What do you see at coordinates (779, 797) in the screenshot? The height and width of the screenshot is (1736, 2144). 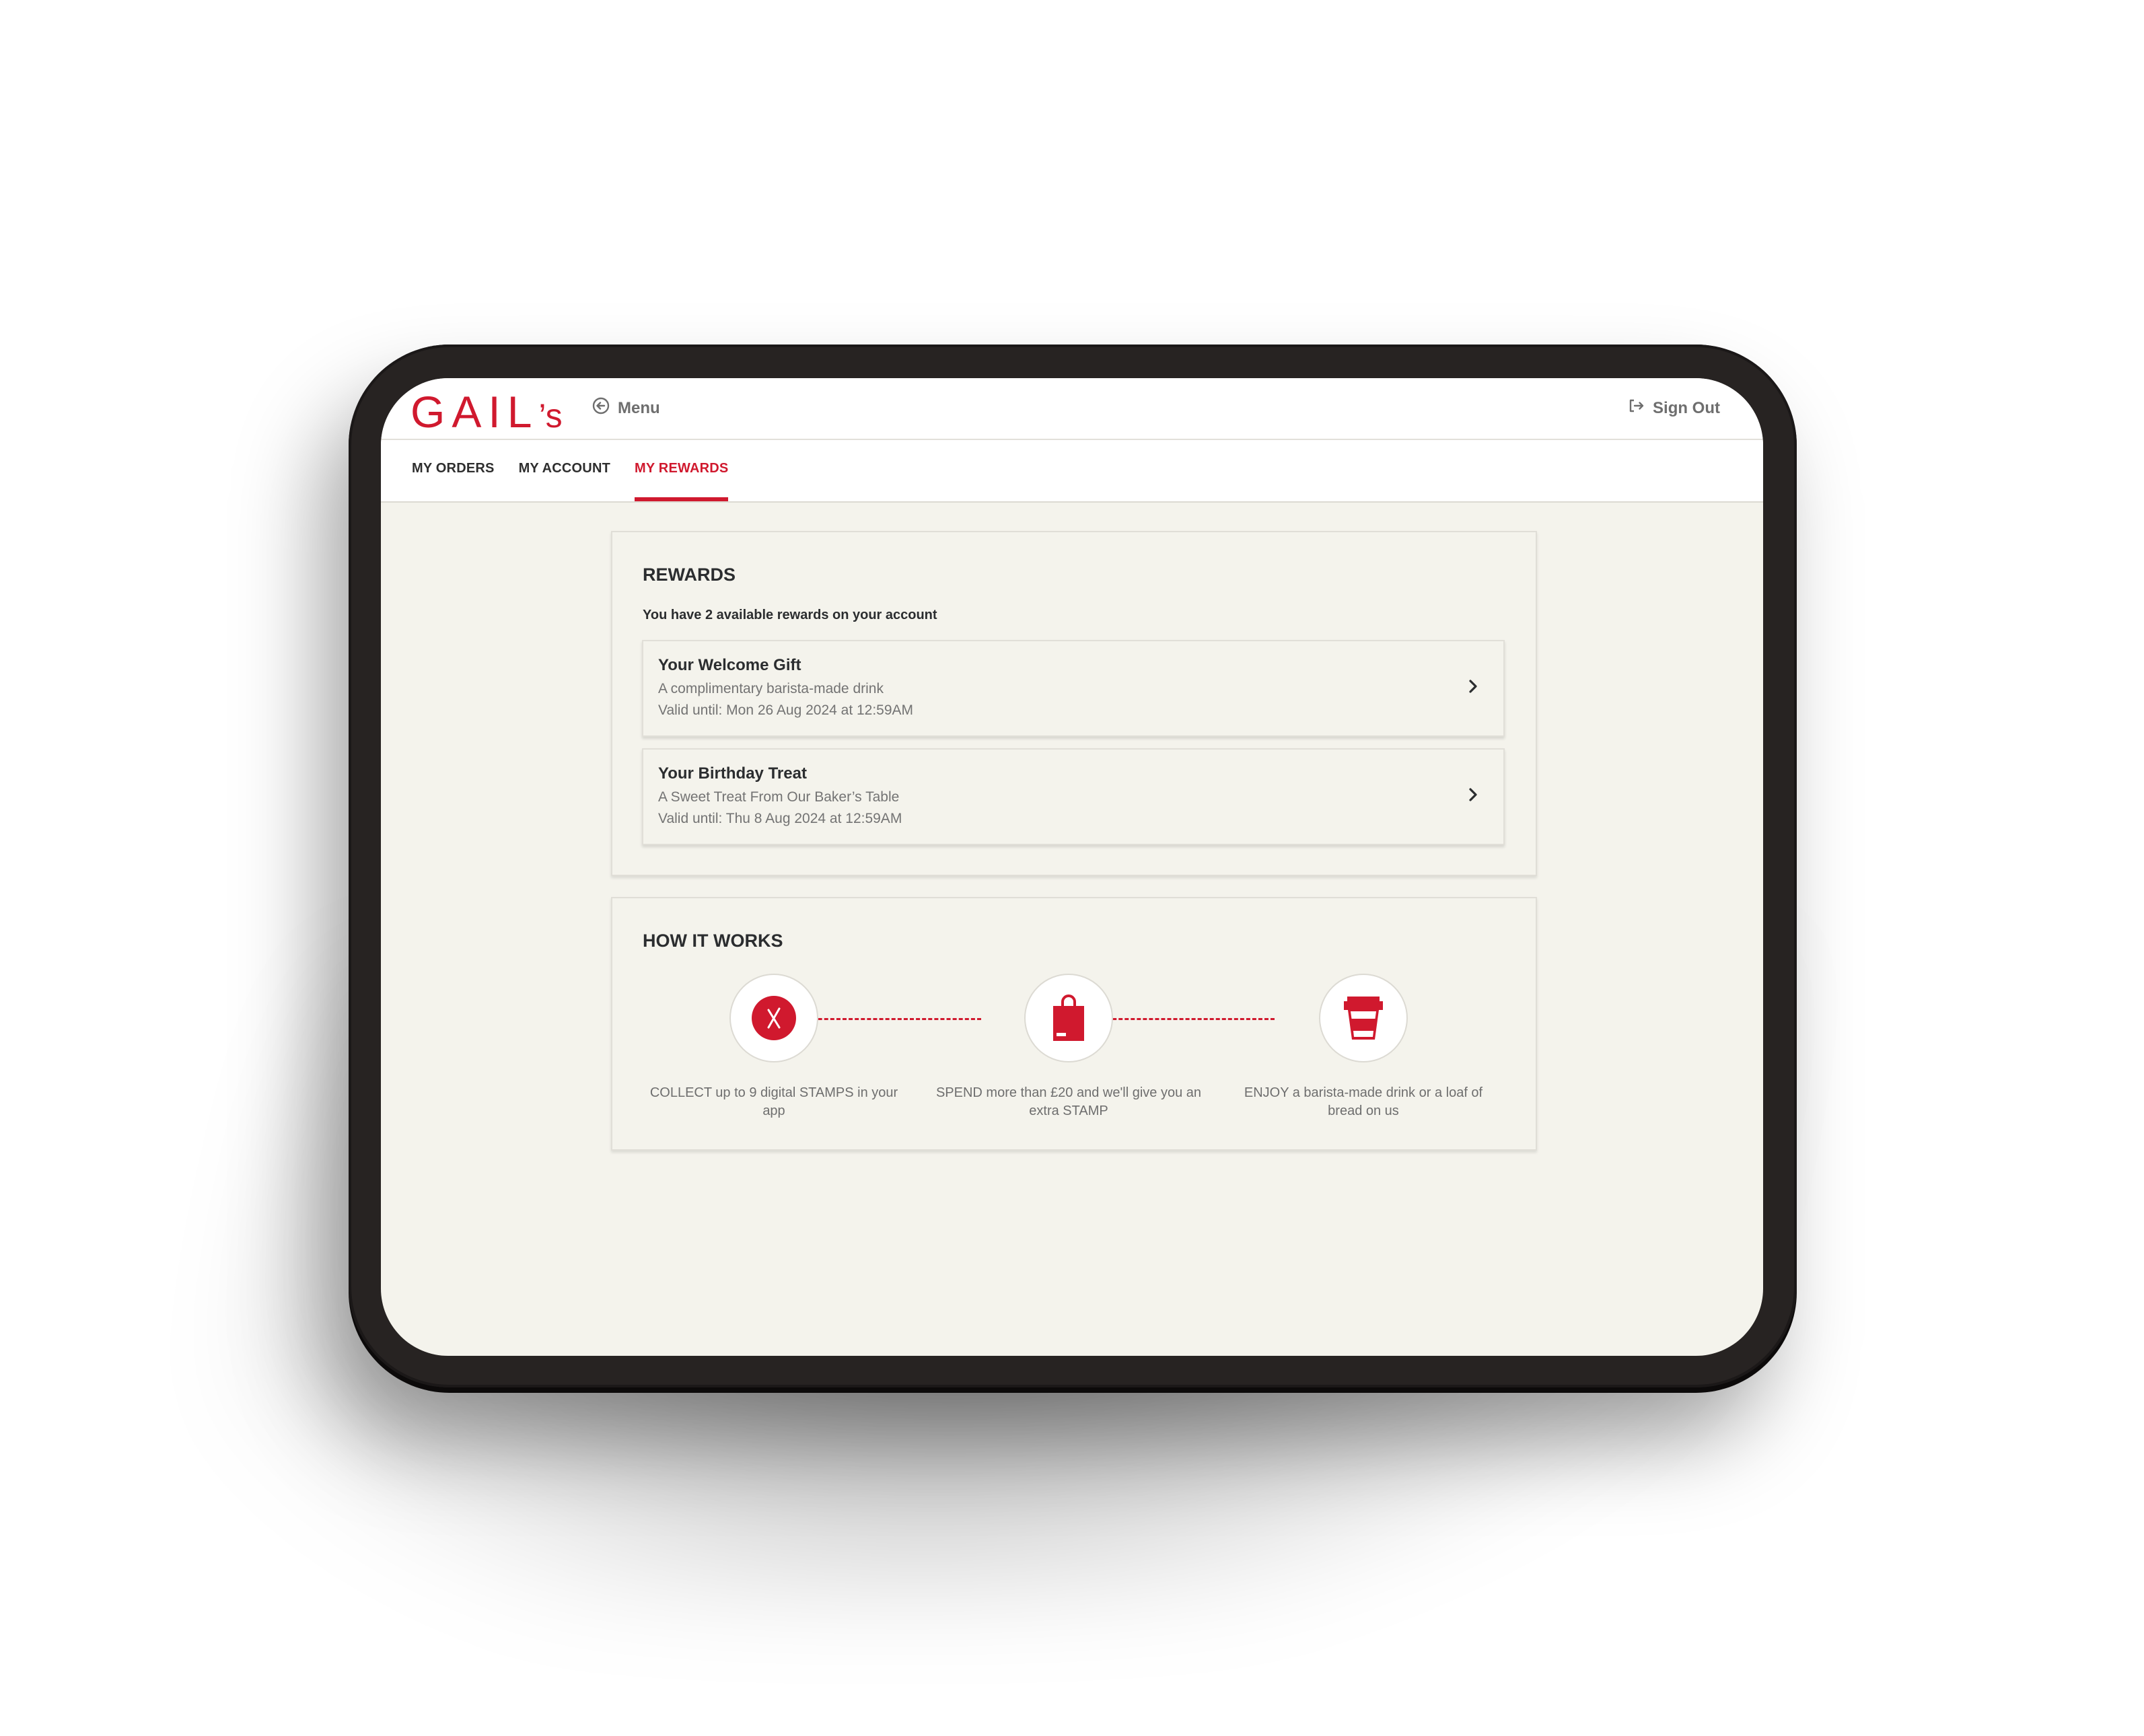 I see `reward-description: A Sweet Treat From Our Baker’s Table` at bounding box center [779, 797].